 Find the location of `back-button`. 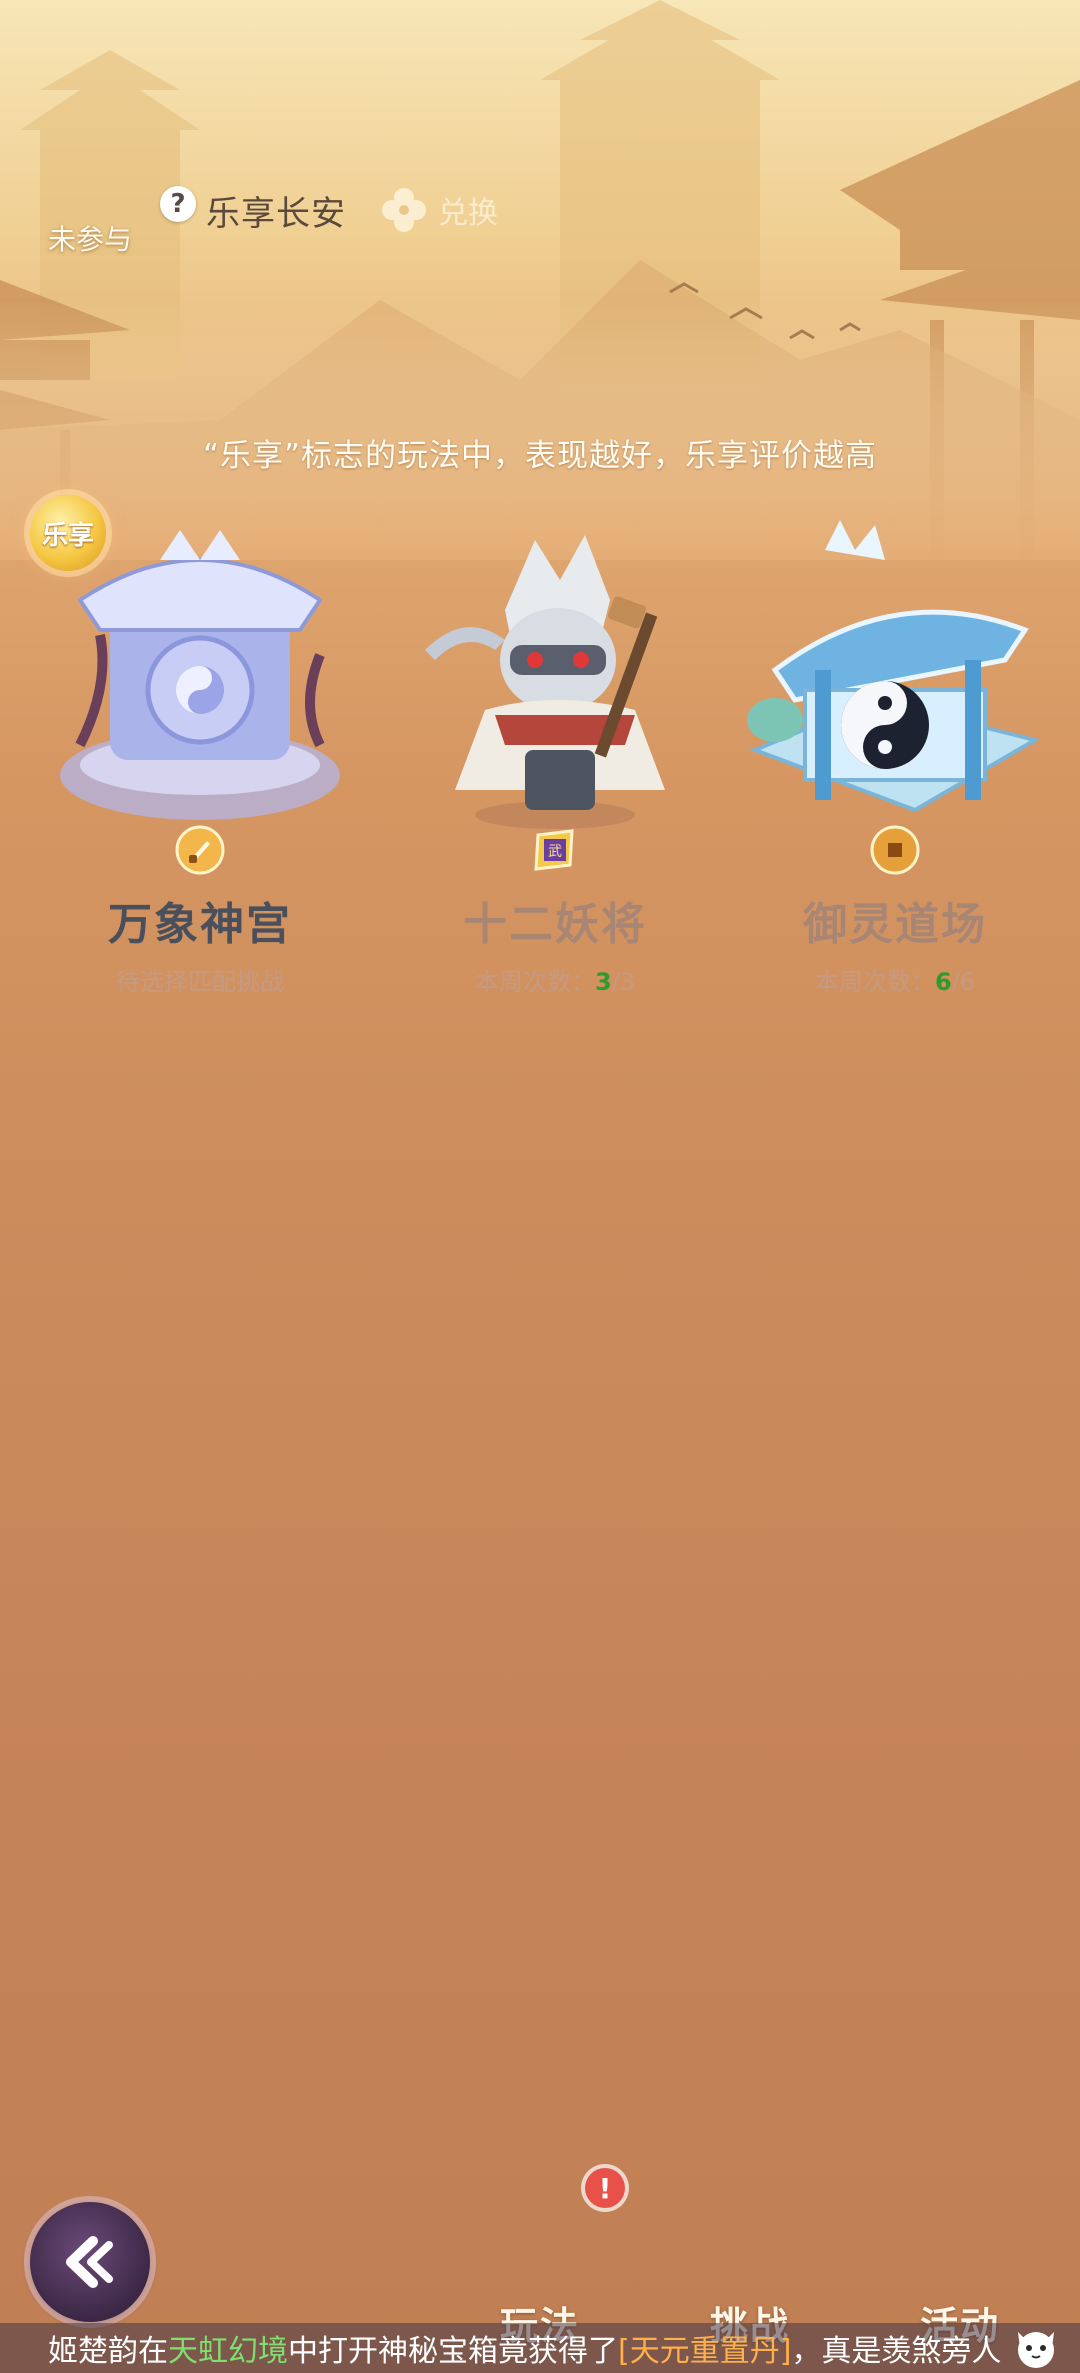

back-button is located at coordinates (90, 2262).